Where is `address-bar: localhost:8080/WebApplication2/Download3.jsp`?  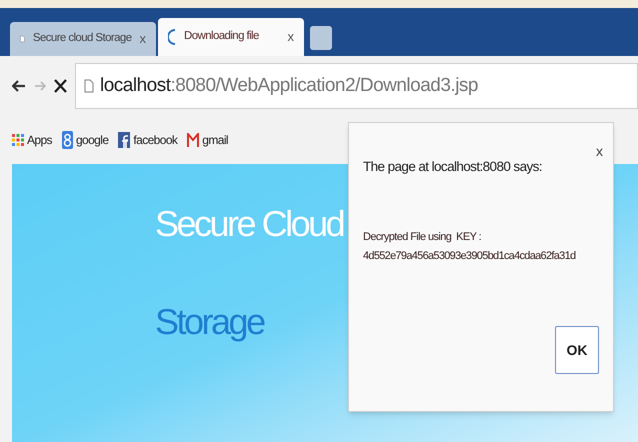
address-bar: localhost:8080/WebApplication2/Download3.jsp is located at coordinates (356, 86).